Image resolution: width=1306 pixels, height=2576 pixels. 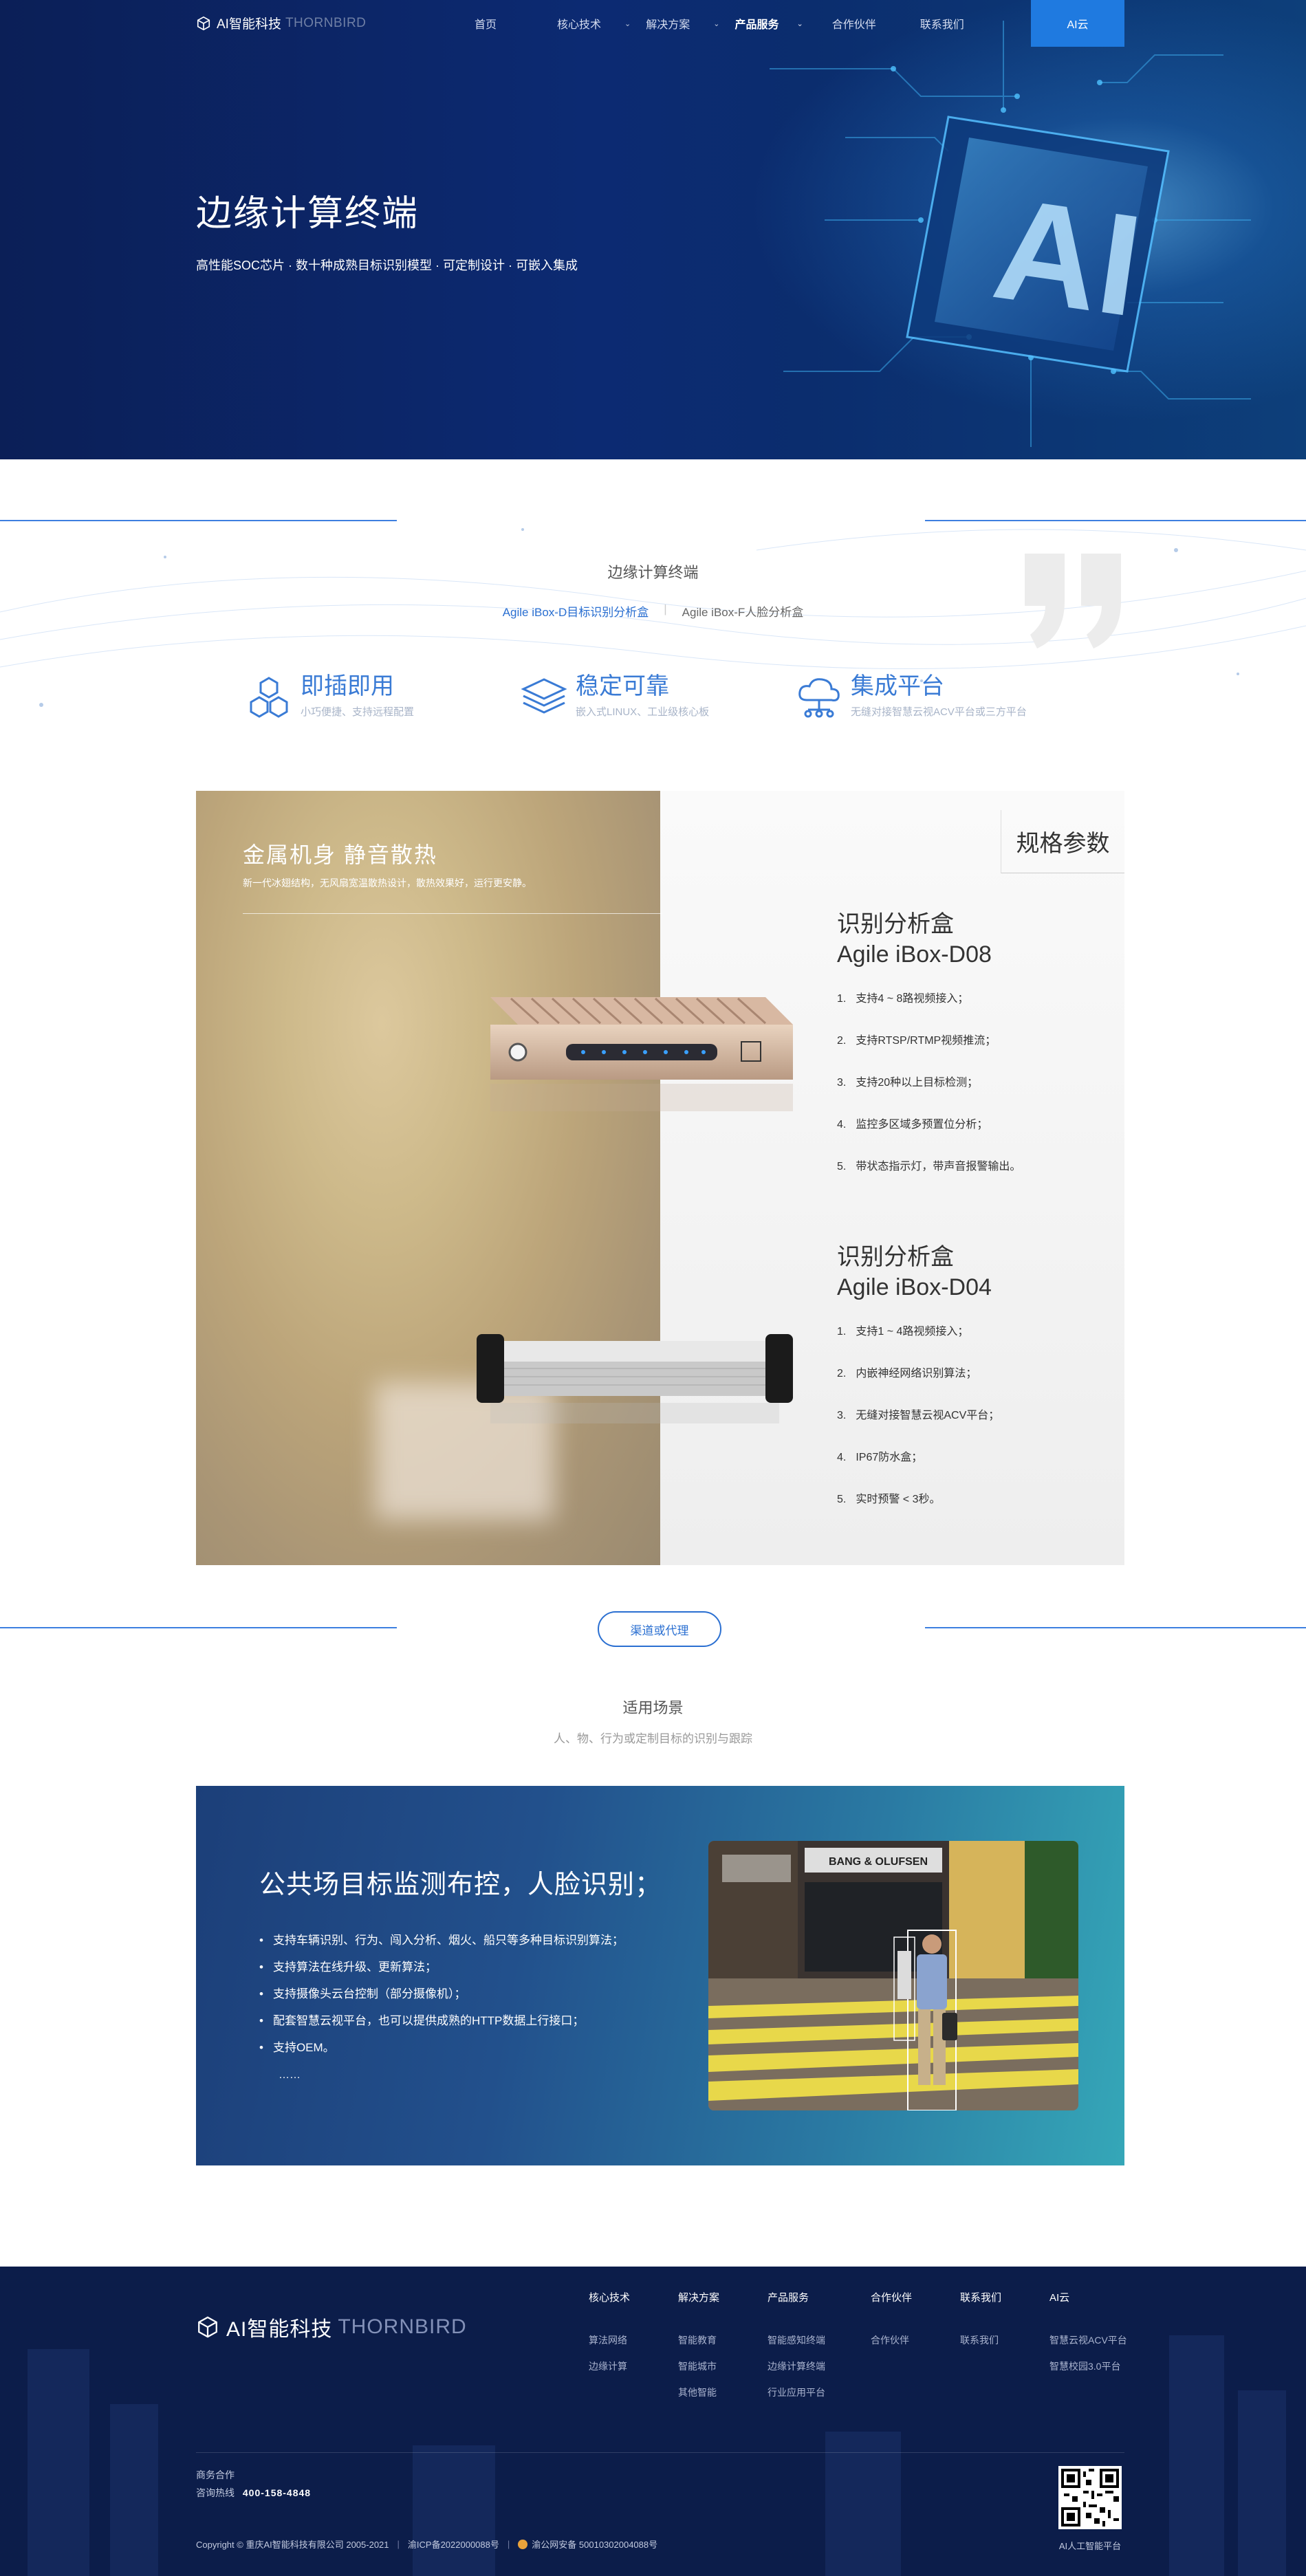 What do you see at coordinates (1088, 2346) in the screenshot?
I see `footer-link: 智慧云视ACV平台` at bounding box center [1088, 2346].